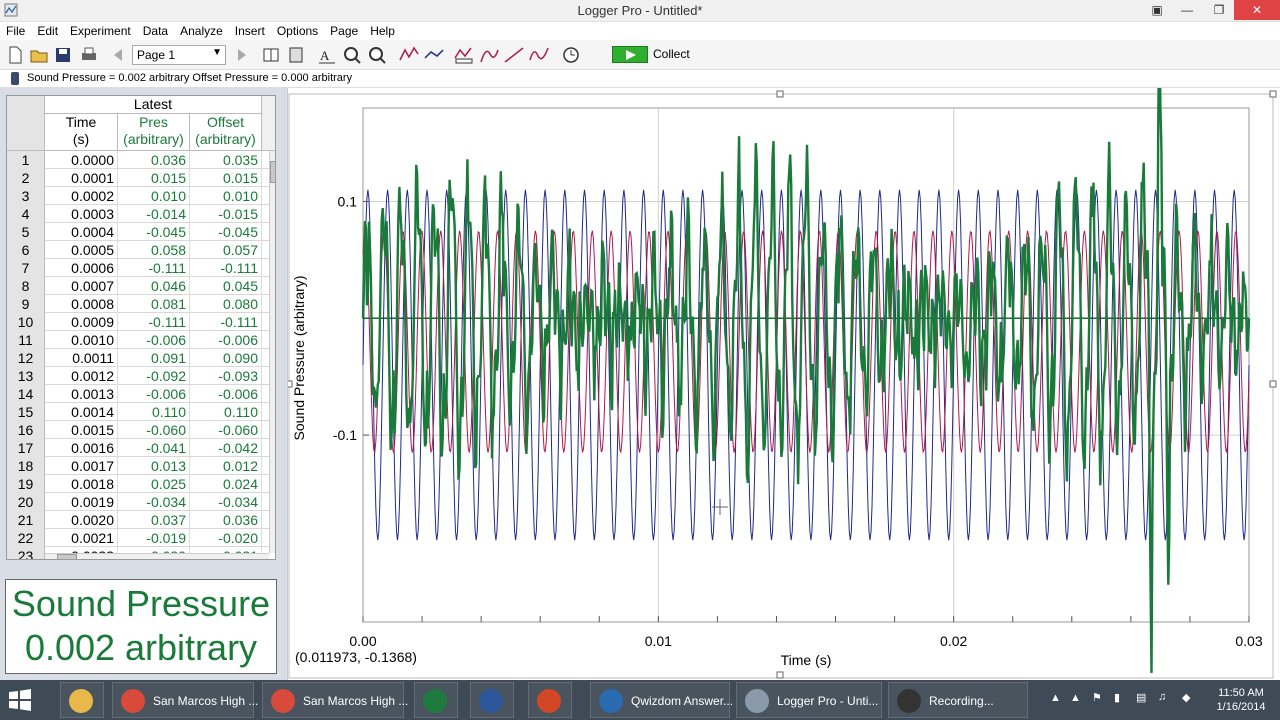 Image resolution: width=1280 pixels, height=720 pixels. I want to click on integral-icon, so click(489, 55).